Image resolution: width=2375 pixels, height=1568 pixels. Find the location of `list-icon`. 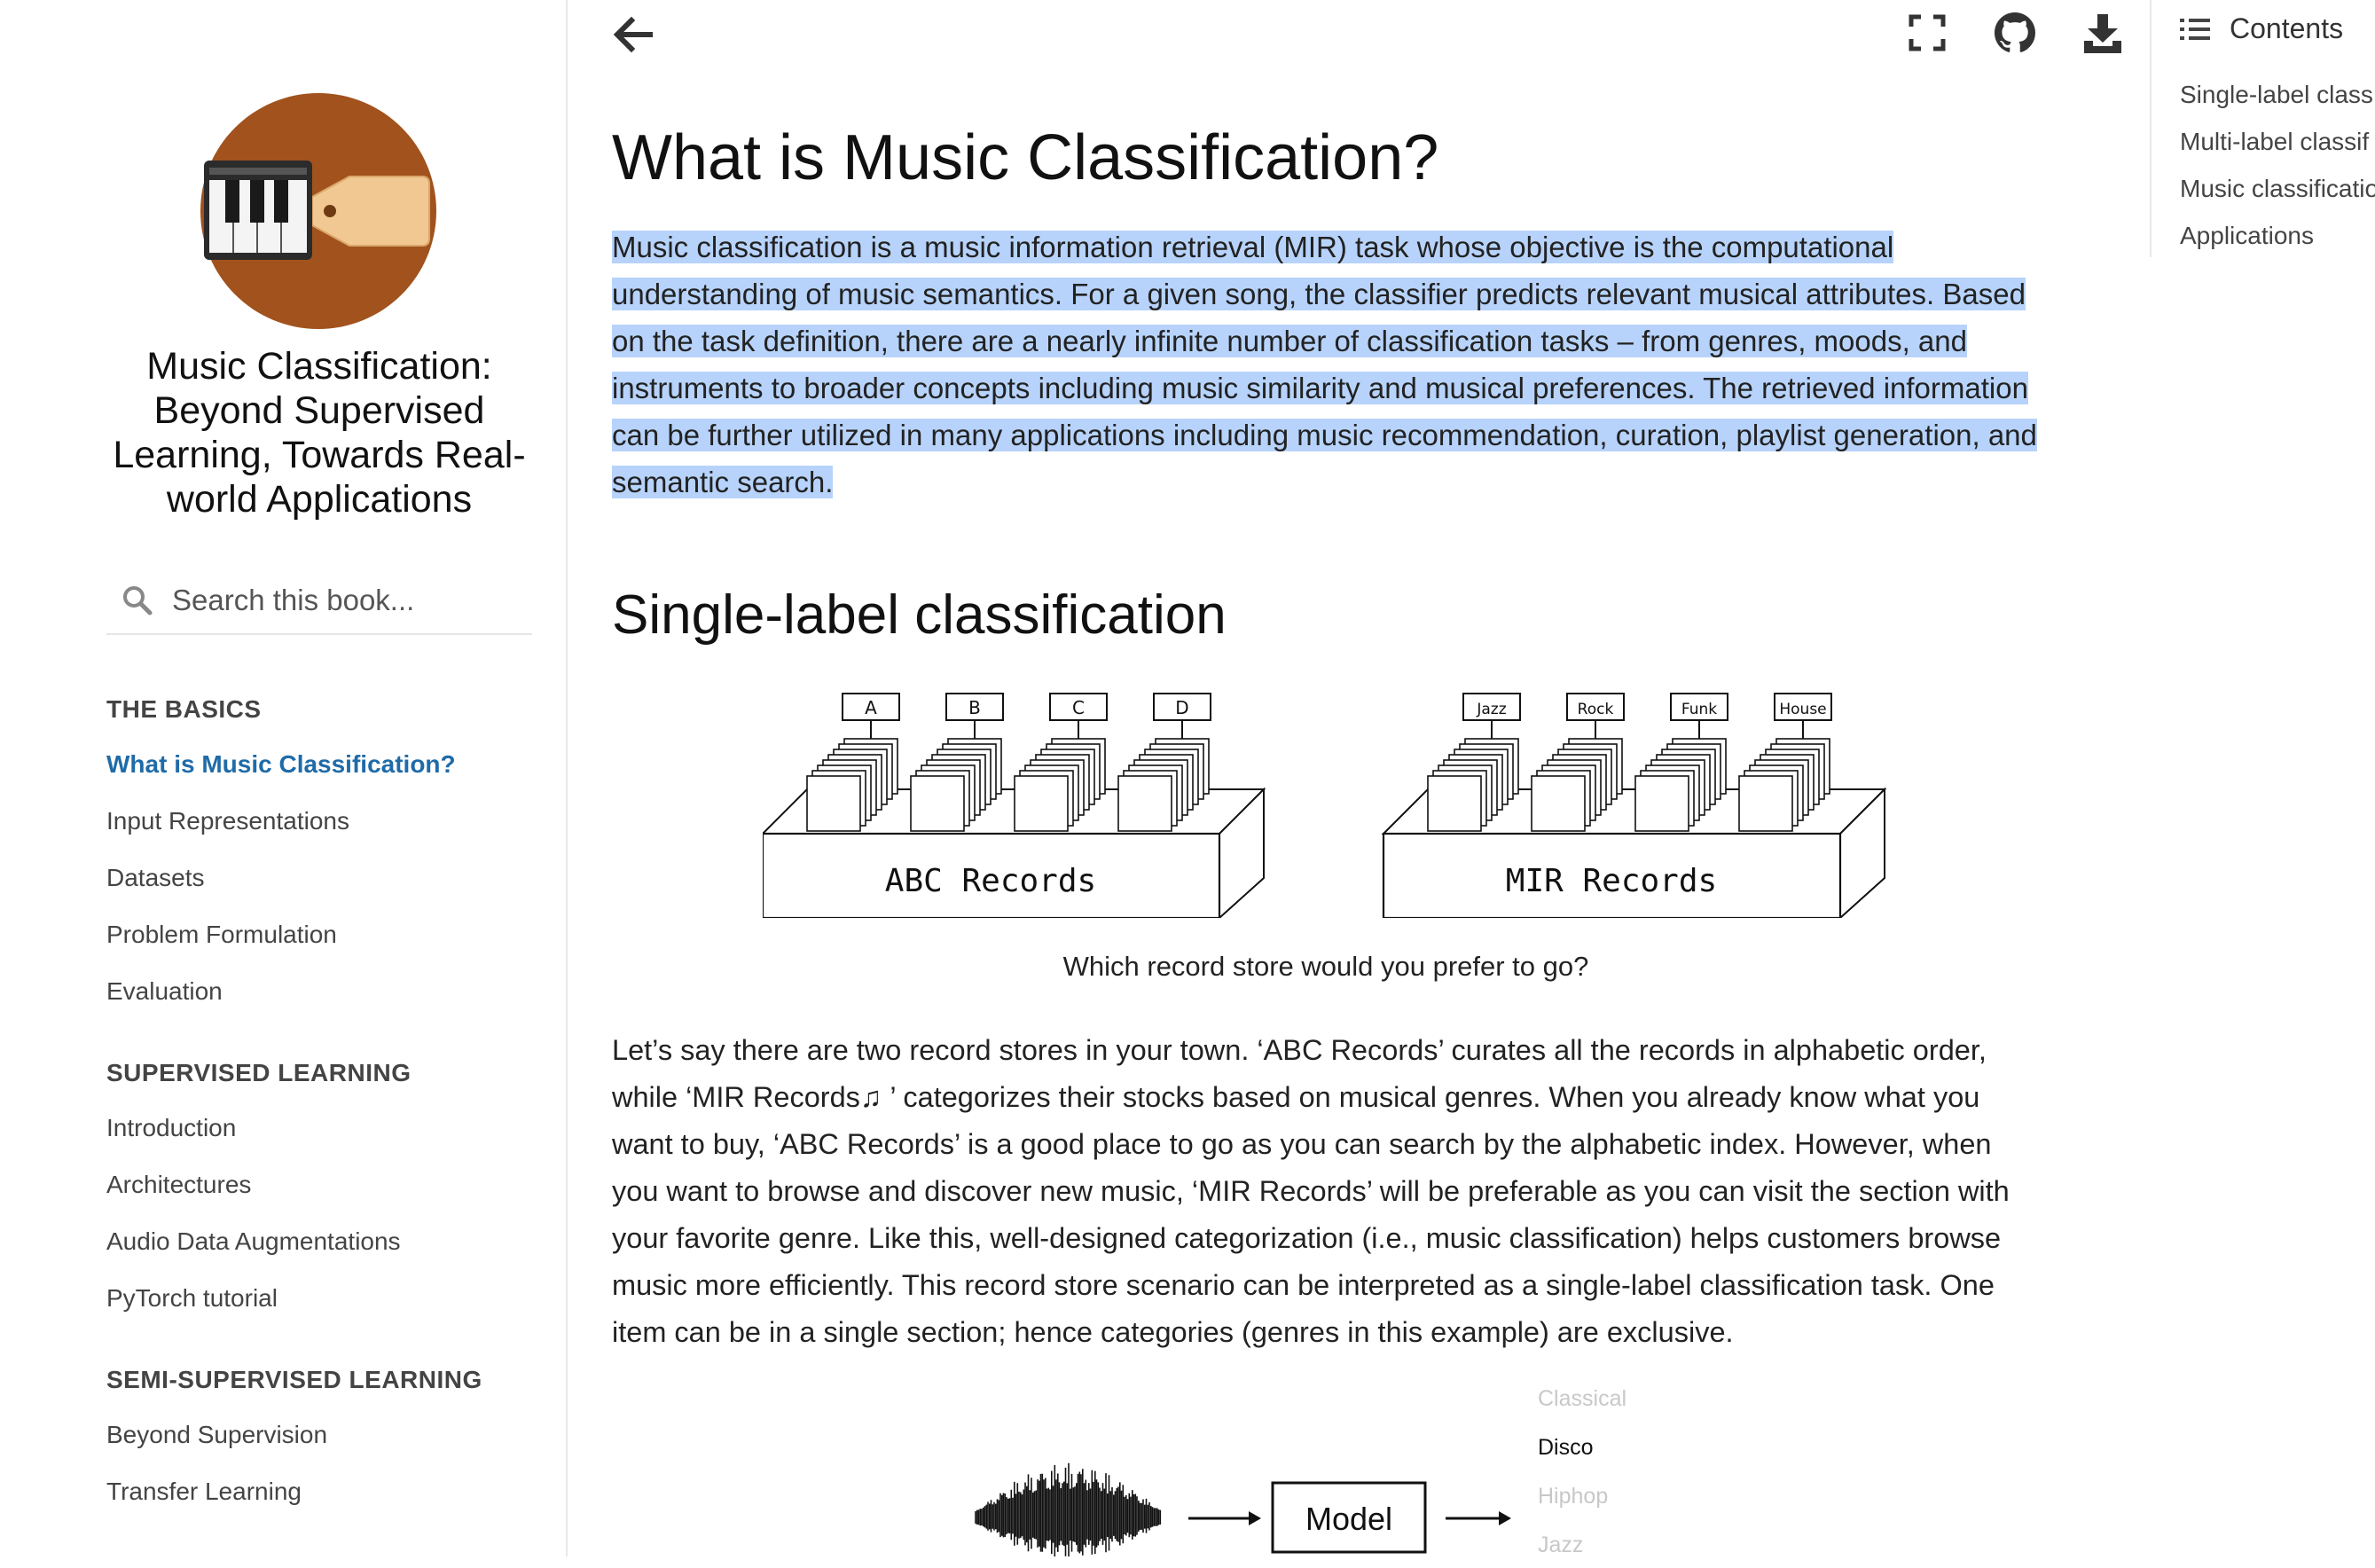

list-icon is located at coordinates (2195, 29).